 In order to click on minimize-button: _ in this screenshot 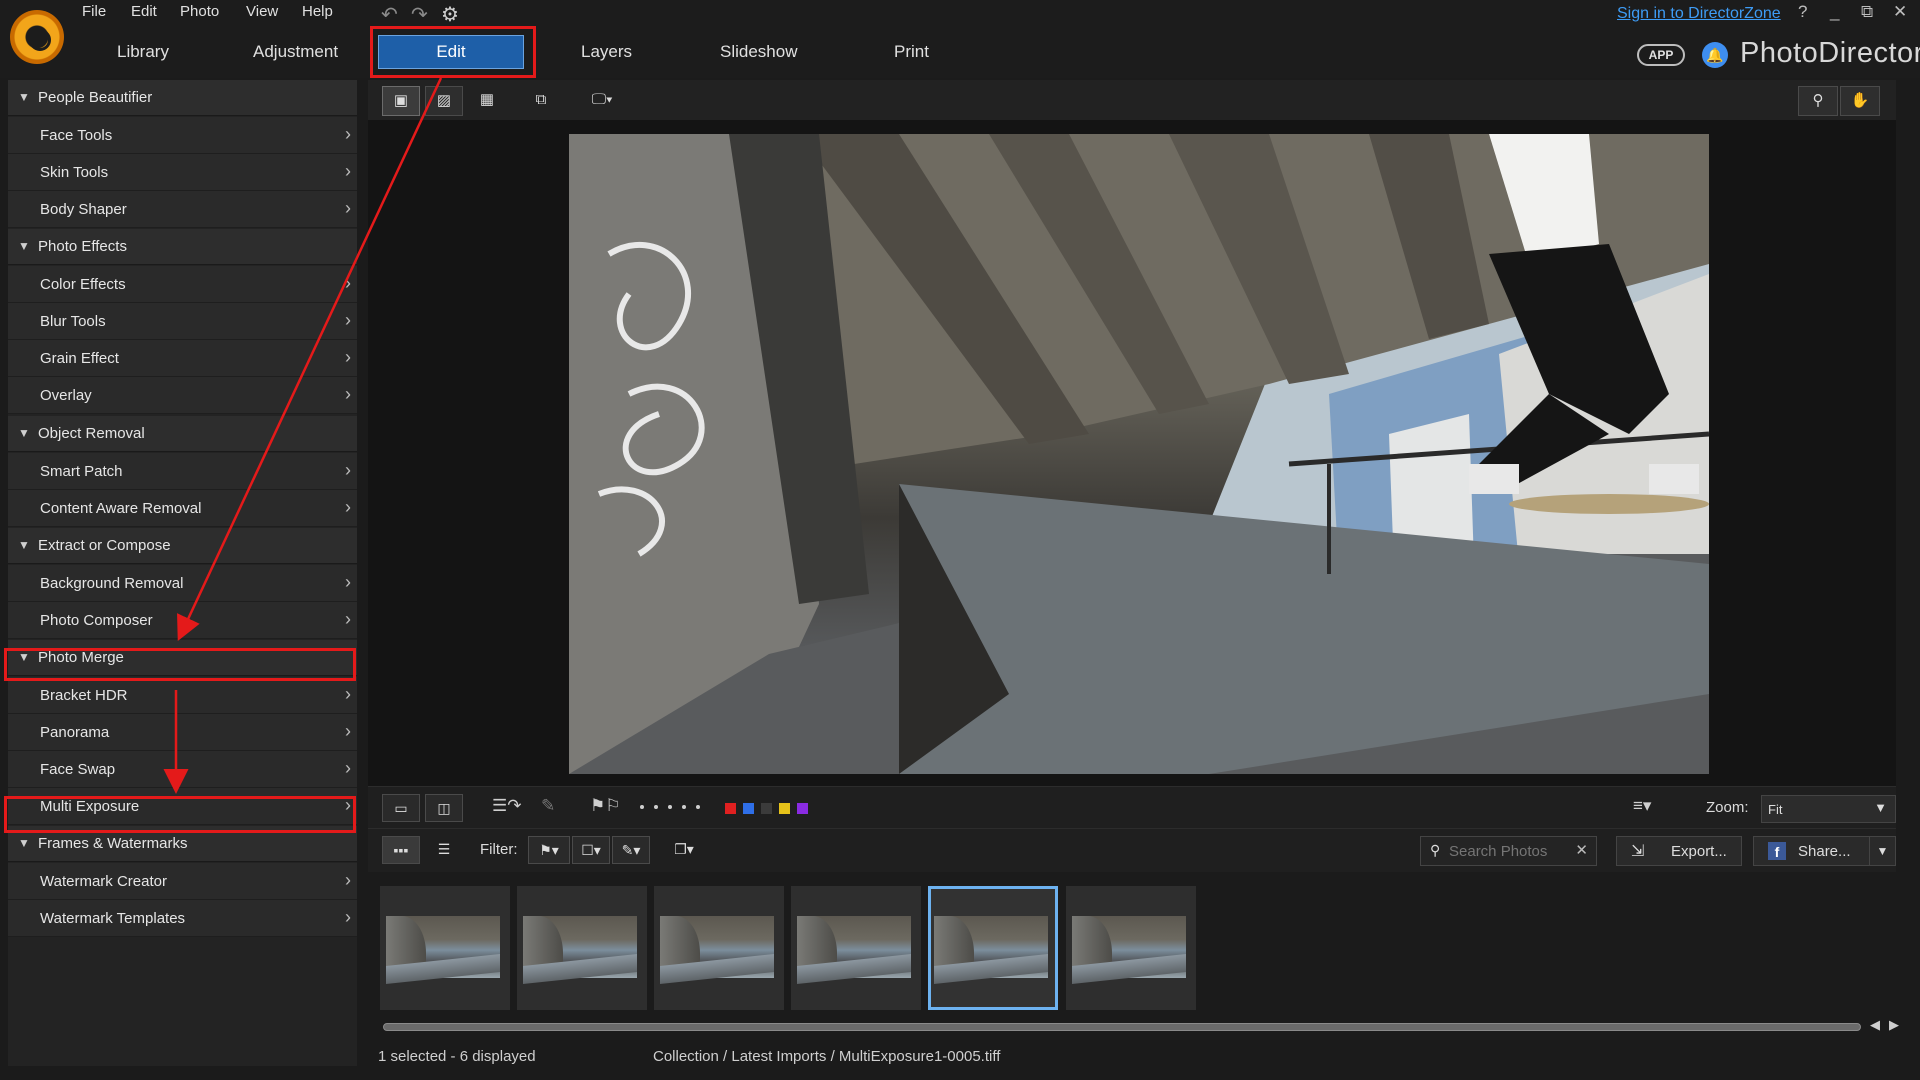, I will do `click(1834, 12)`.